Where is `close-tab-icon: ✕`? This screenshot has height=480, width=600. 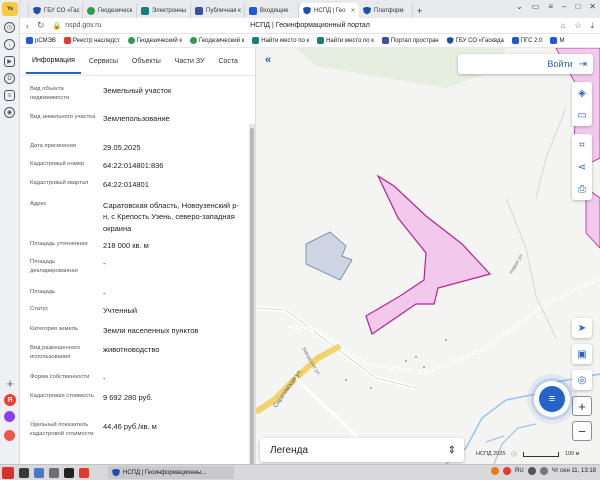
close-tab-icon: ✕ is located at coordinates (352, 10).